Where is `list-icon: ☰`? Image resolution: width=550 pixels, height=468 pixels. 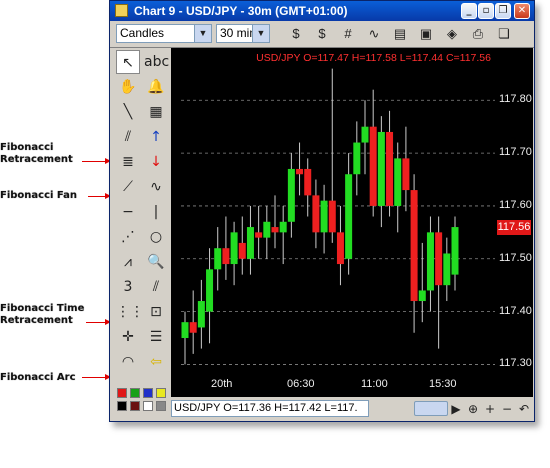
list-icon: ☰ is located at coordinates (156, 337).